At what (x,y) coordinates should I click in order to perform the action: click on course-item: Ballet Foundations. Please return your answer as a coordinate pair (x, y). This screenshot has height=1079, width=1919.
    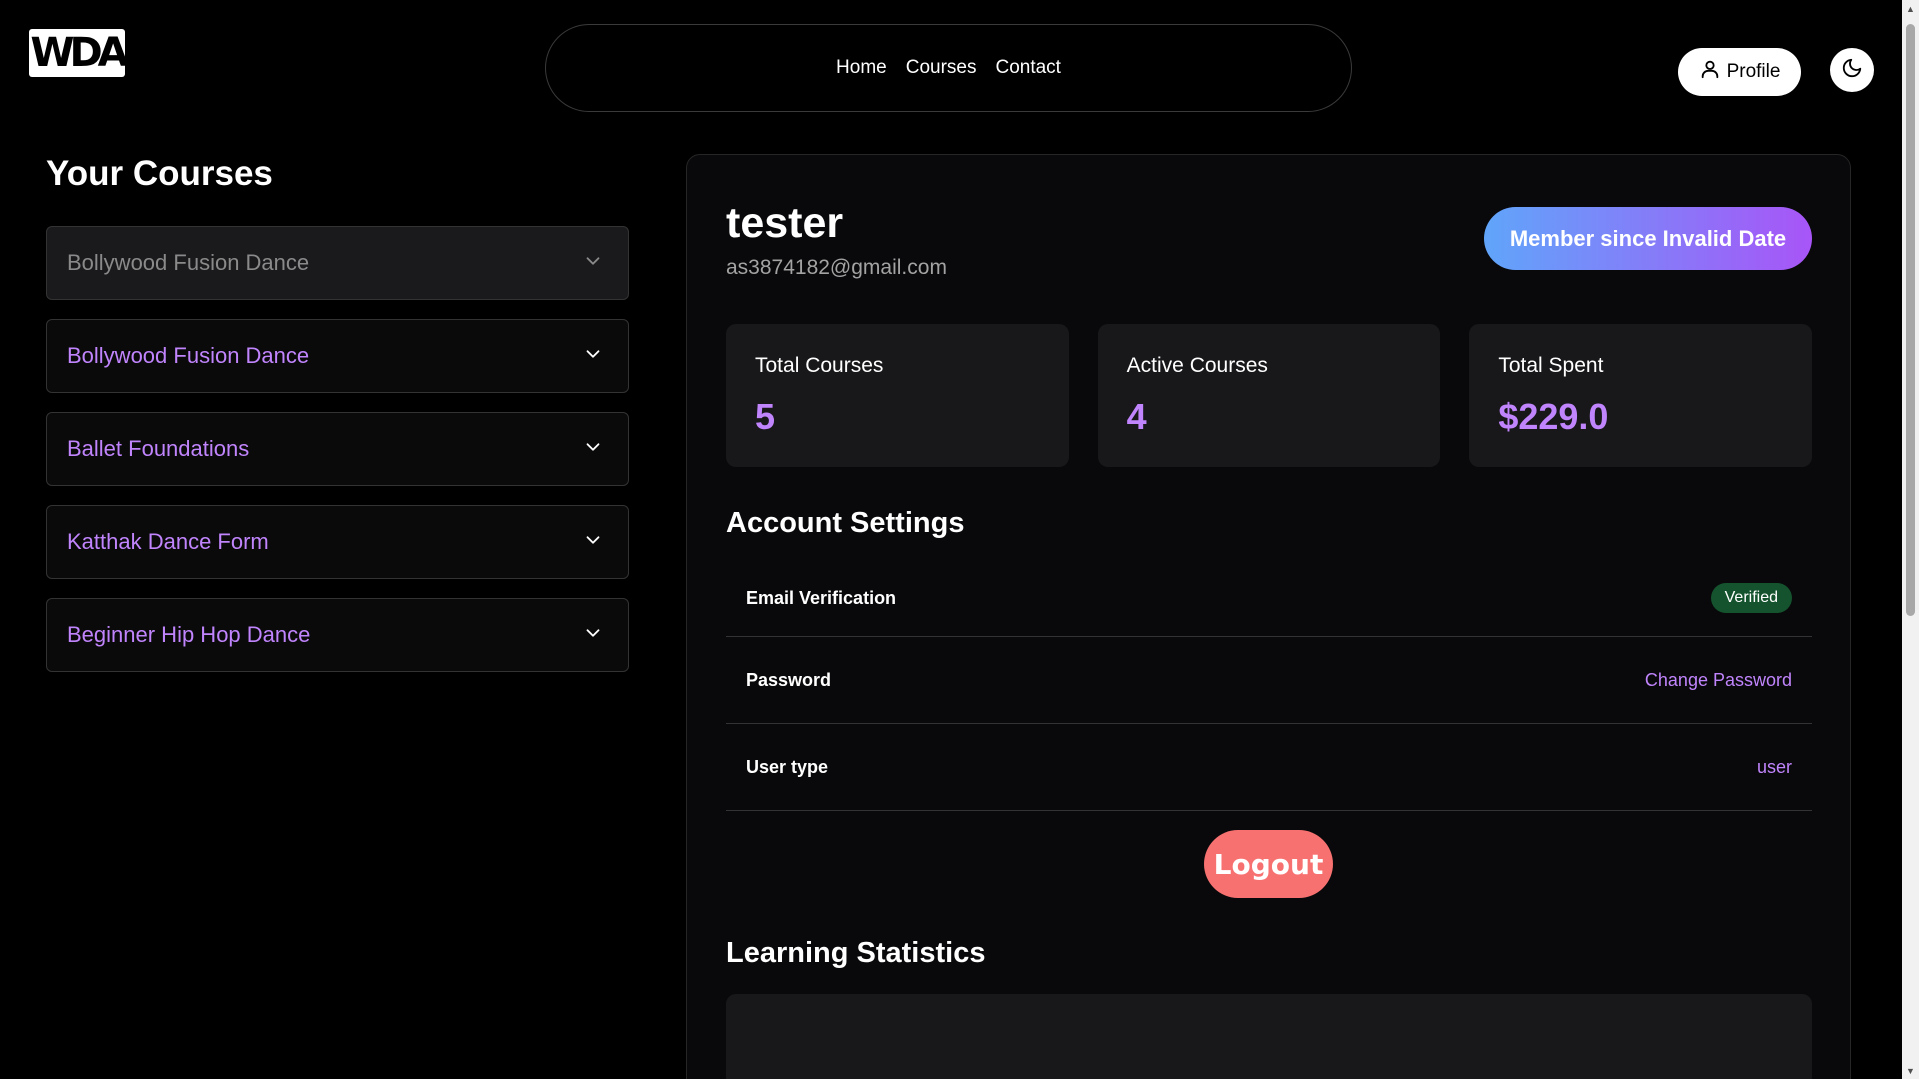
    Looking at the image, I should click on (337, 449).